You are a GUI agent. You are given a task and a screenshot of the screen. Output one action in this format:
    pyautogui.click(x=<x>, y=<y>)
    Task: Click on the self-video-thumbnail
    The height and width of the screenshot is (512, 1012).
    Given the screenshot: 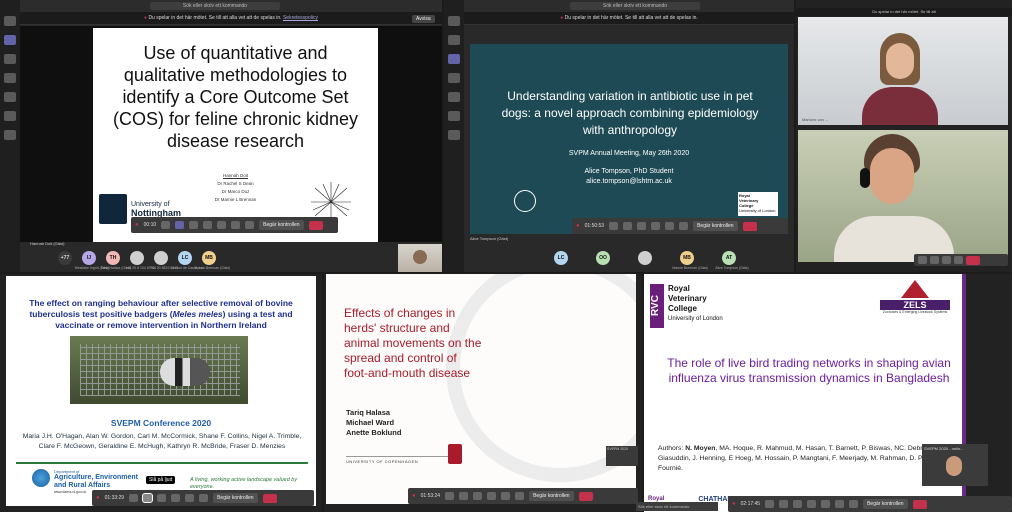 What is the action you would take?
    pyautogui.click(x=420, y=258)
    